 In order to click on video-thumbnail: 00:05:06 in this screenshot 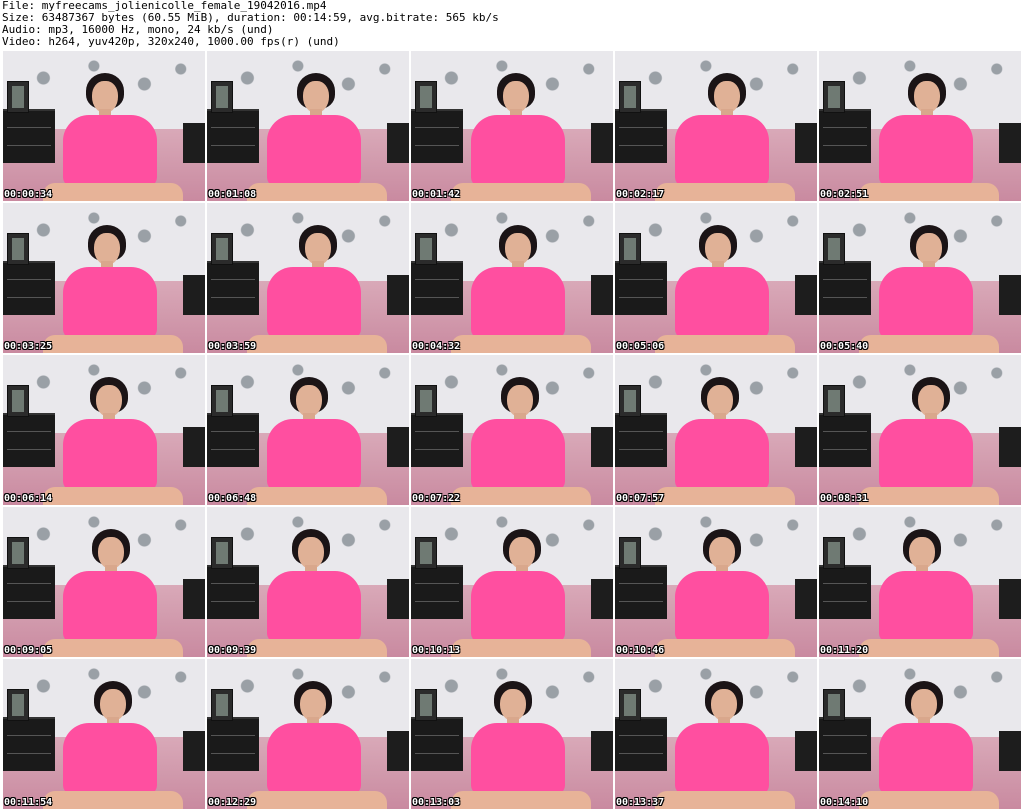, I will do `click(716, 278)`.